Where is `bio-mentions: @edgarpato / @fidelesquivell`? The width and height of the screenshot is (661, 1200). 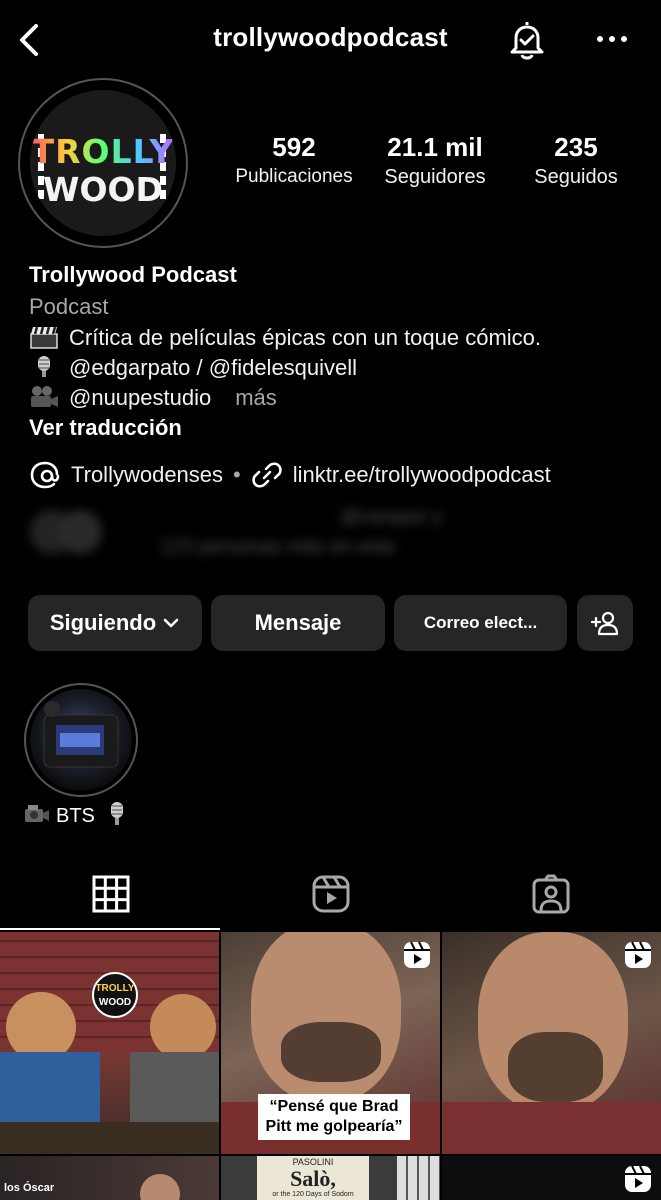 bio-mentions: @edgarpato / @fidelesquivell is located at coordinates (213, 367).